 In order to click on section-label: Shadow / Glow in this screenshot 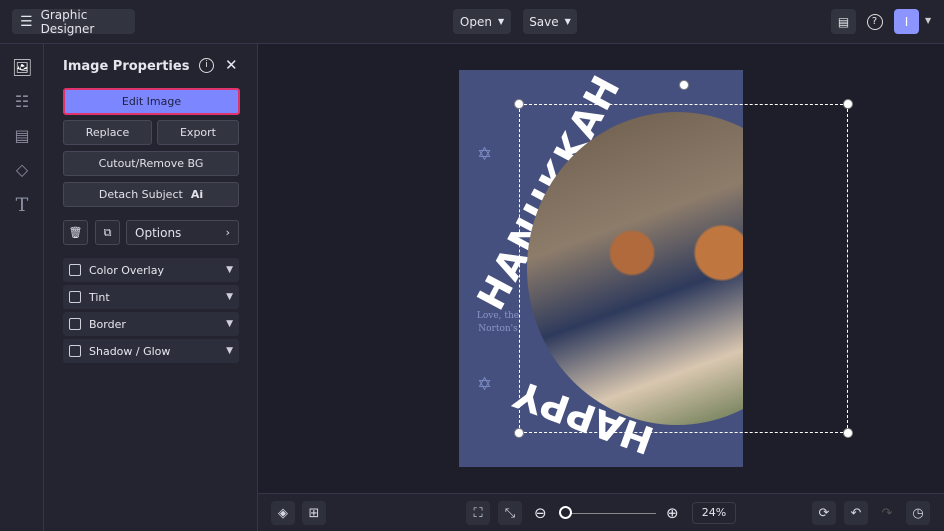, I will do `click(130, 351)`.